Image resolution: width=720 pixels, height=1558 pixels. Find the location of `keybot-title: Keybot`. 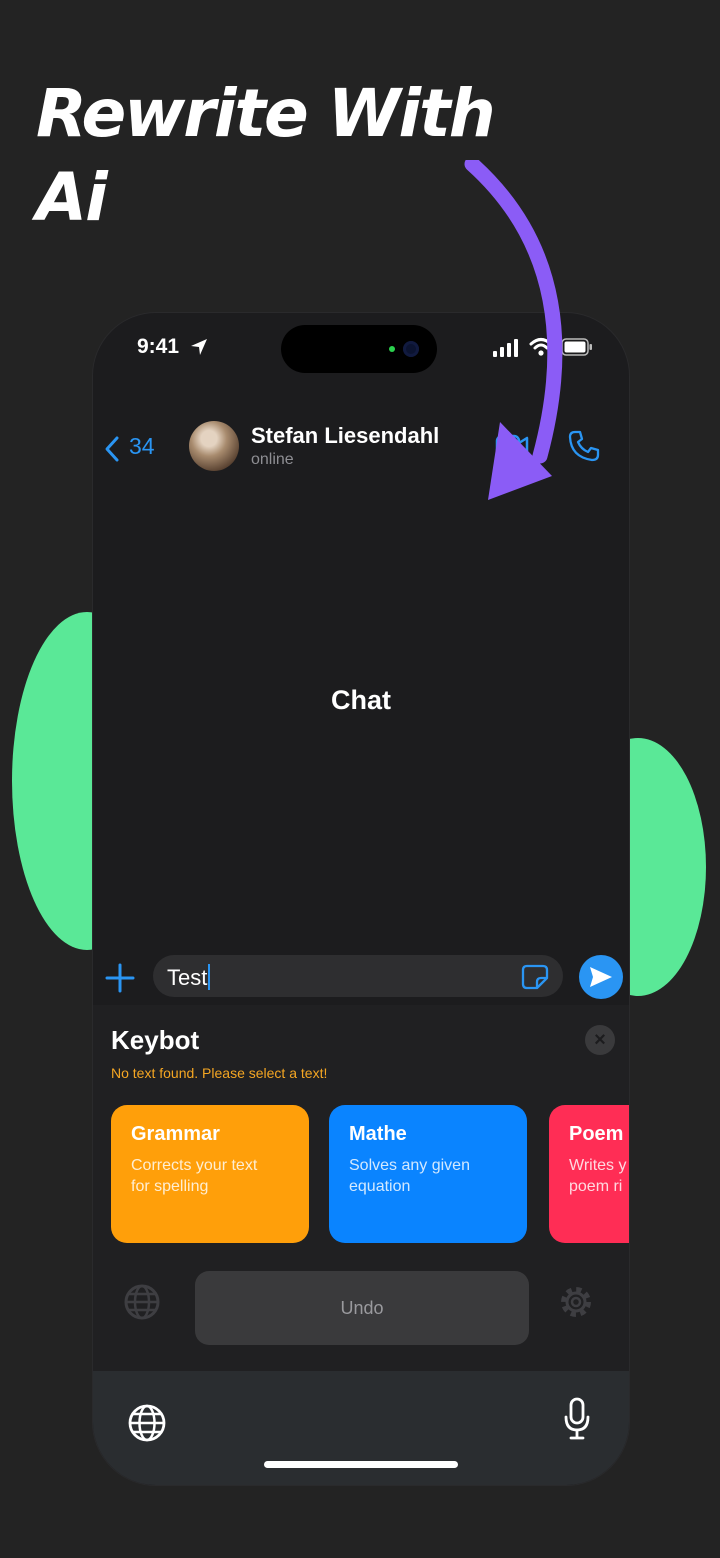

keybot-title: Keybot is located at coordinates (155, 1040).